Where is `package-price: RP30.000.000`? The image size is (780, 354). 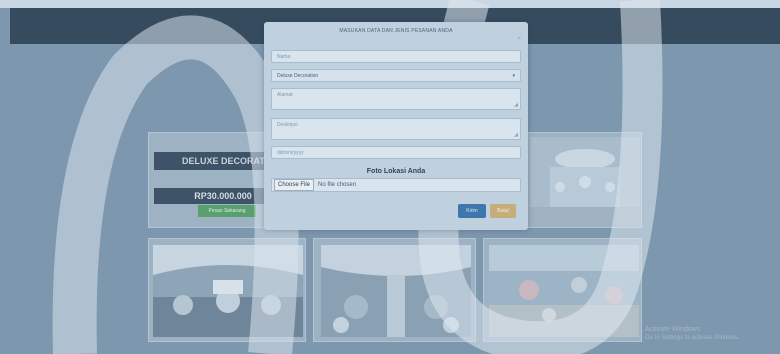 package-price: RP30.000.000 is located at coordinates (213, 196).